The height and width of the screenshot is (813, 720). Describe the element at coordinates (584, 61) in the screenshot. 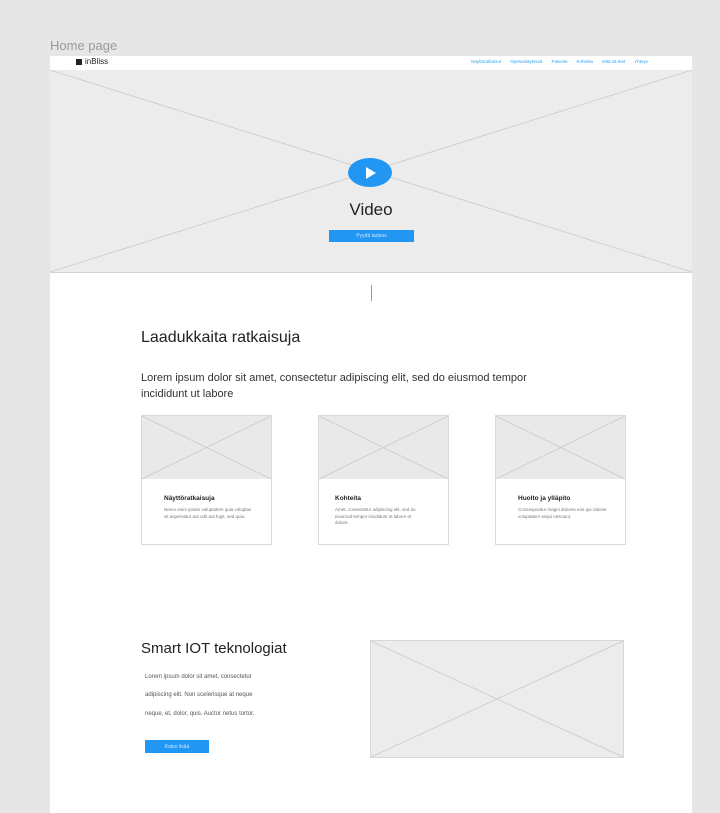

I see `nav-link-kohteita: Kohteita` at that location.